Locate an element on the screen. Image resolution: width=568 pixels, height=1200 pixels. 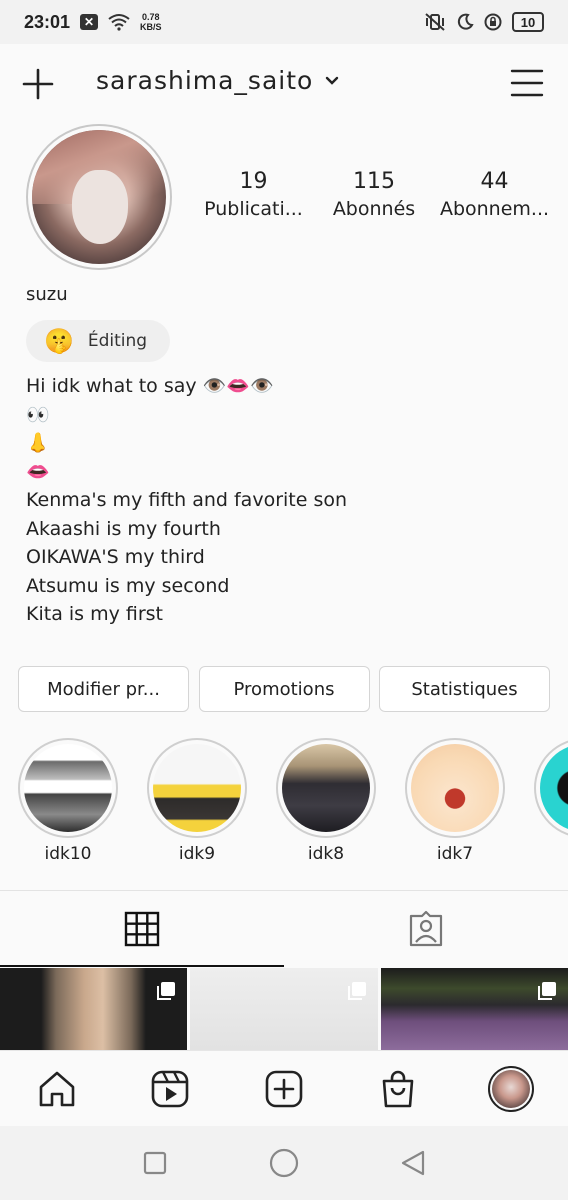
bio-line: Kita is my first is located at coordinates (95, 614).